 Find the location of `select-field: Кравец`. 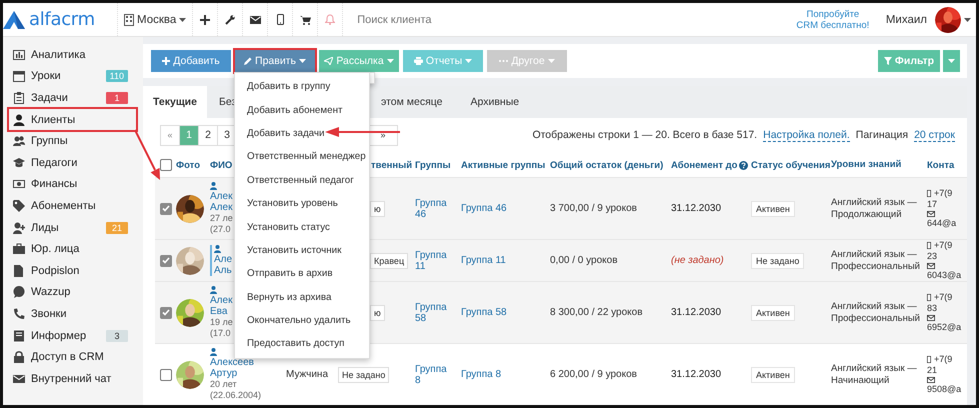

select-field: Кравец is located at coordinates (389, 260).